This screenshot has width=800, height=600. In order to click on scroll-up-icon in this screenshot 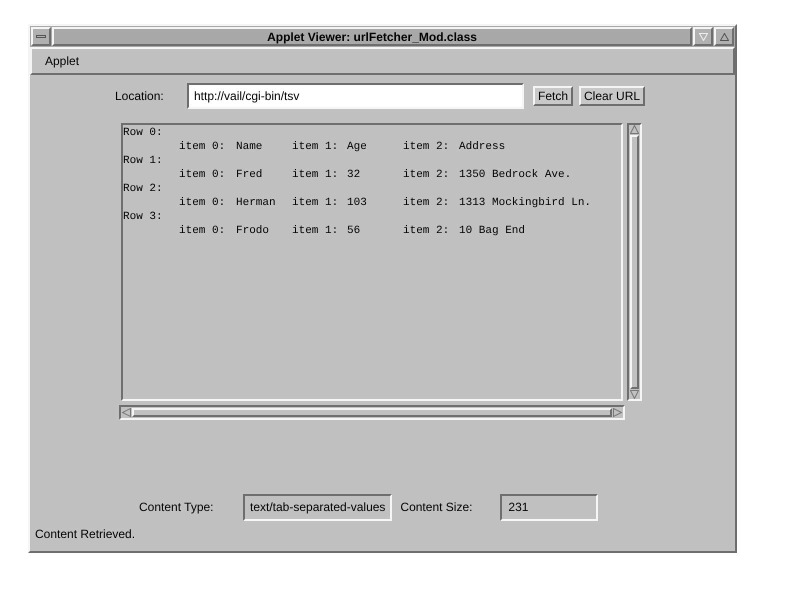, I will do `click(634, 129)`.